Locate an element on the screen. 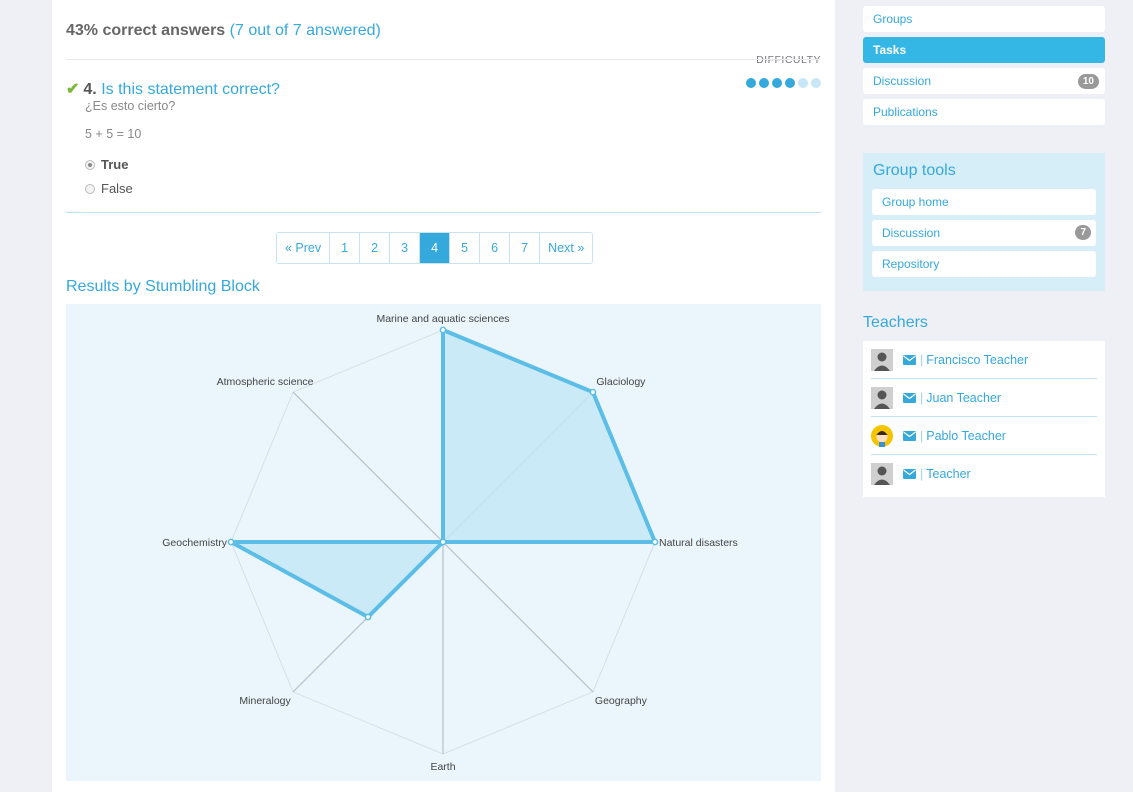 The width and height of the screenshot is (1133, 792). teacher-item: | Pablo Teacher is located at coordinates (984, 436).